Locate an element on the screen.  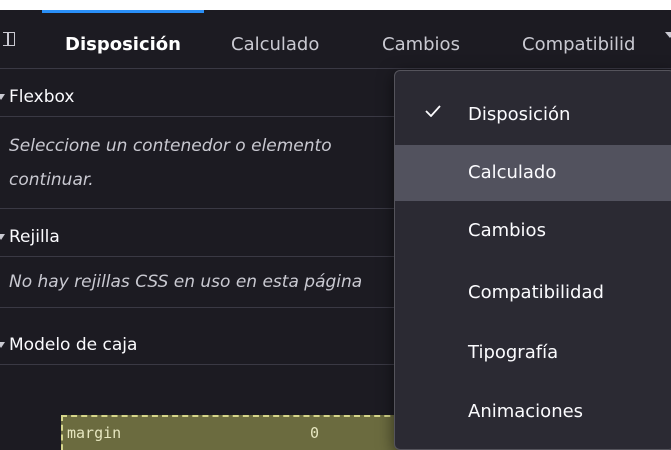
flexbox-empty-message-line2: continuar. is located at coordinates (51, 180).